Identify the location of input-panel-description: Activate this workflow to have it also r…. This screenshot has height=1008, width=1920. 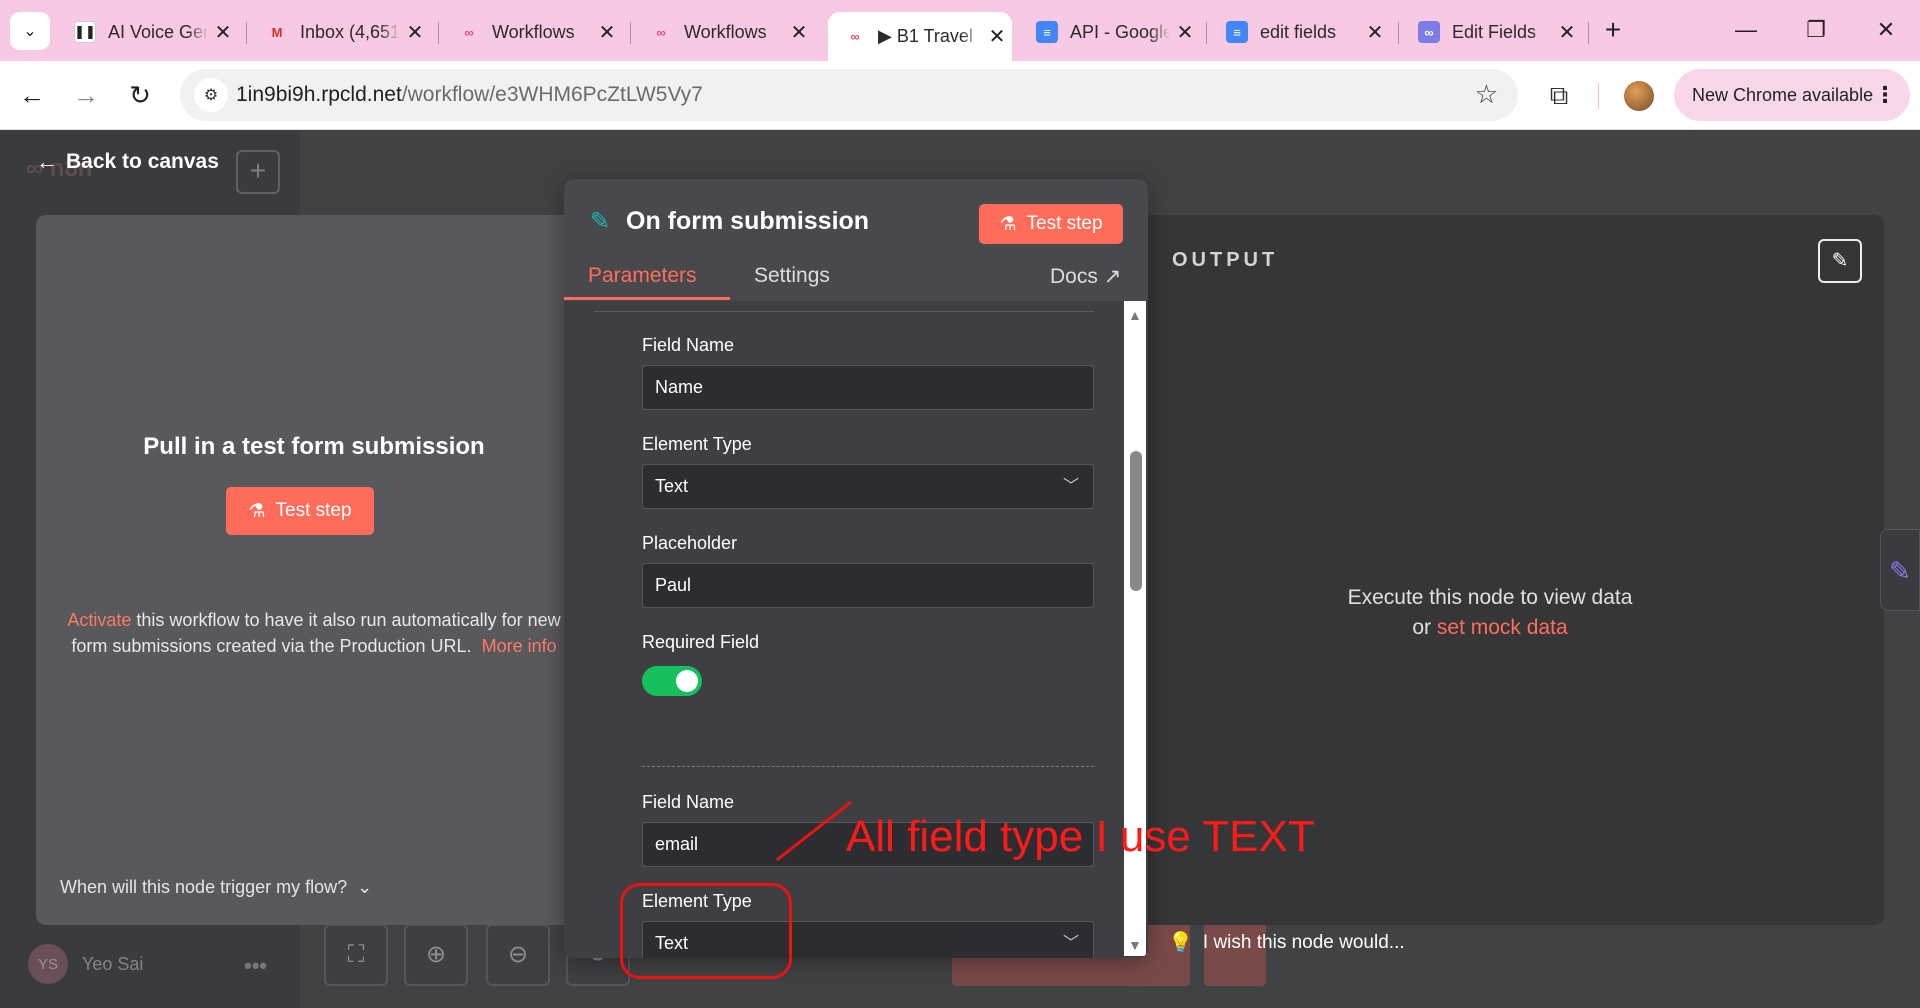
(314, 633).